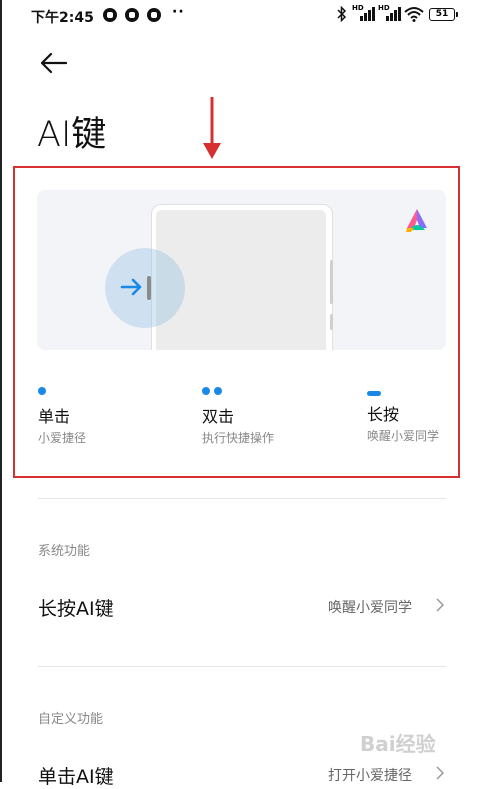  What do you see at coordinates (72, 135) in the screenshot?
I see `page-title: AI键` at bounding box center [72, 135].